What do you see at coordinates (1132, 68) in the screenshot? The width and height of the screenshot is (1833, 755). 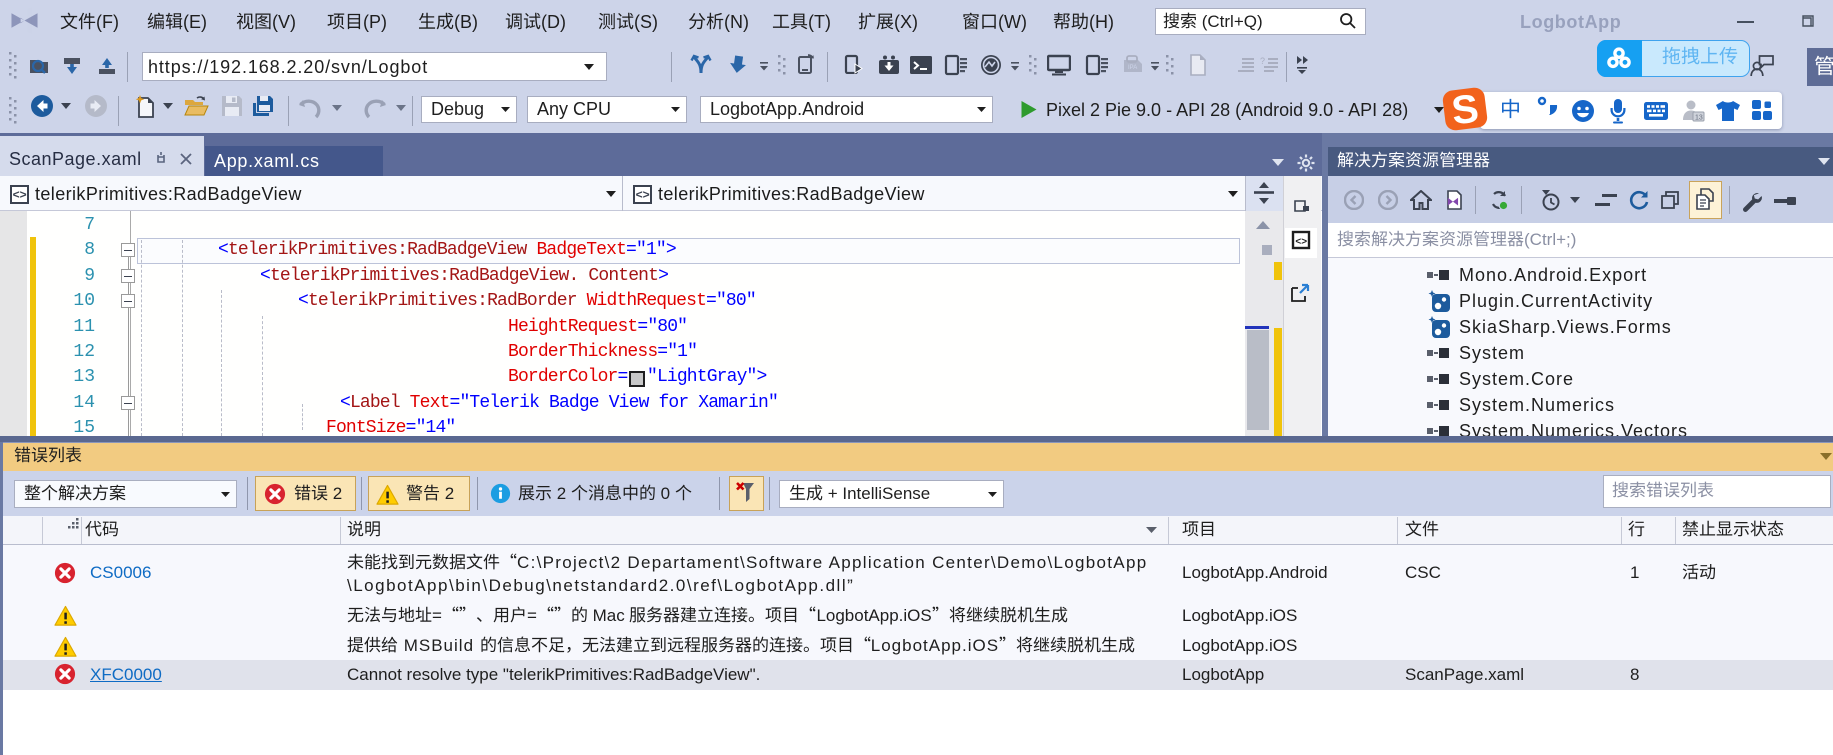 I see `svg-text: IPA` at bounding box center [1132, 68].